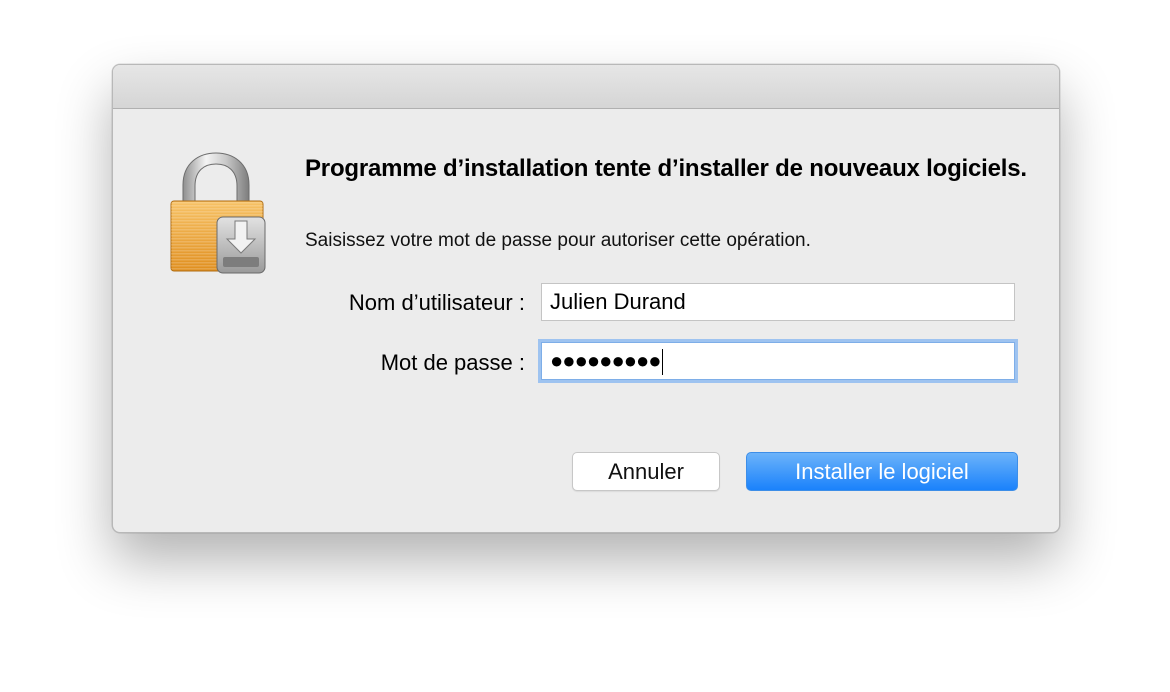 The image size is (1170, 692). I want to click on text-caret, so click(662, 362).